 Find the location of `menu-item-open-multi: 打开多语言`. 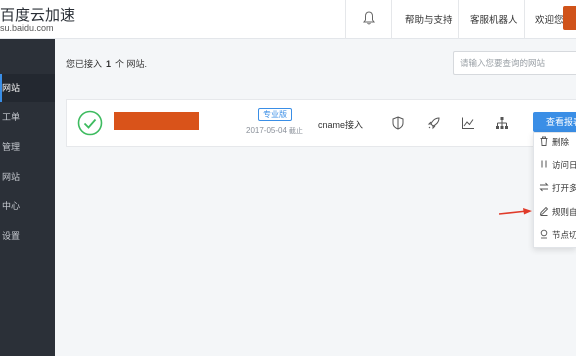

menu-item-open-multi: 打开多语言 is located at coordinates (557, 188).